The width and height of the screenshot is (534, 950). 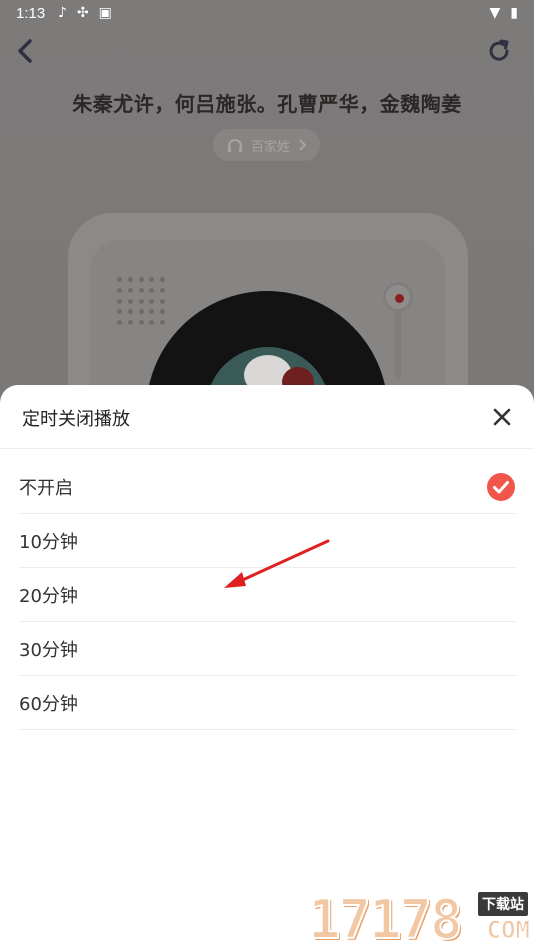 What do you see at coordinates (267, 703) in the screenshot?
I see `timer-option-60: 60分钟` at bounding box center [267, 703].